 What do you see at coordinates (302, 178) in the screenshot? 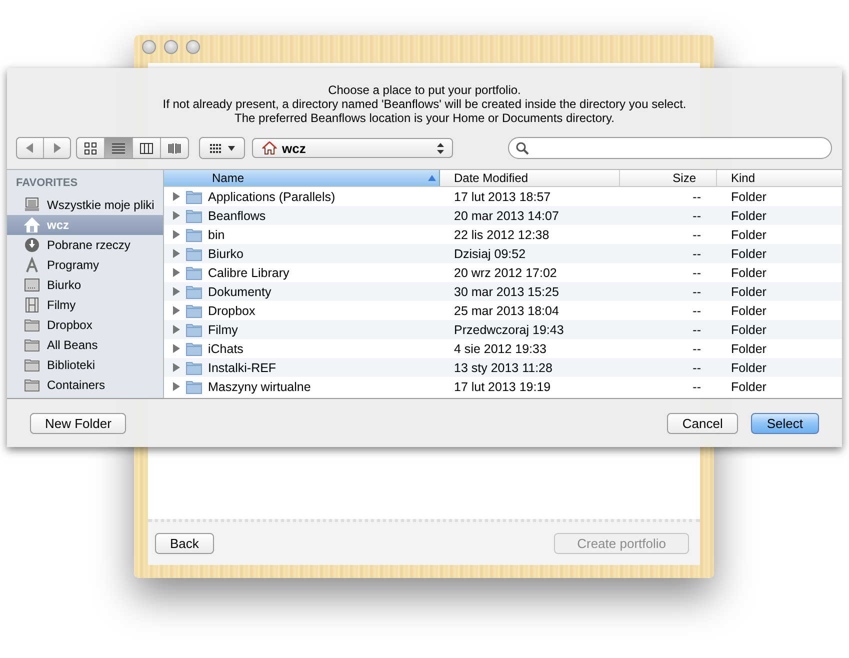
I see `name-column-header: Name` at bounding box center [302, 178].